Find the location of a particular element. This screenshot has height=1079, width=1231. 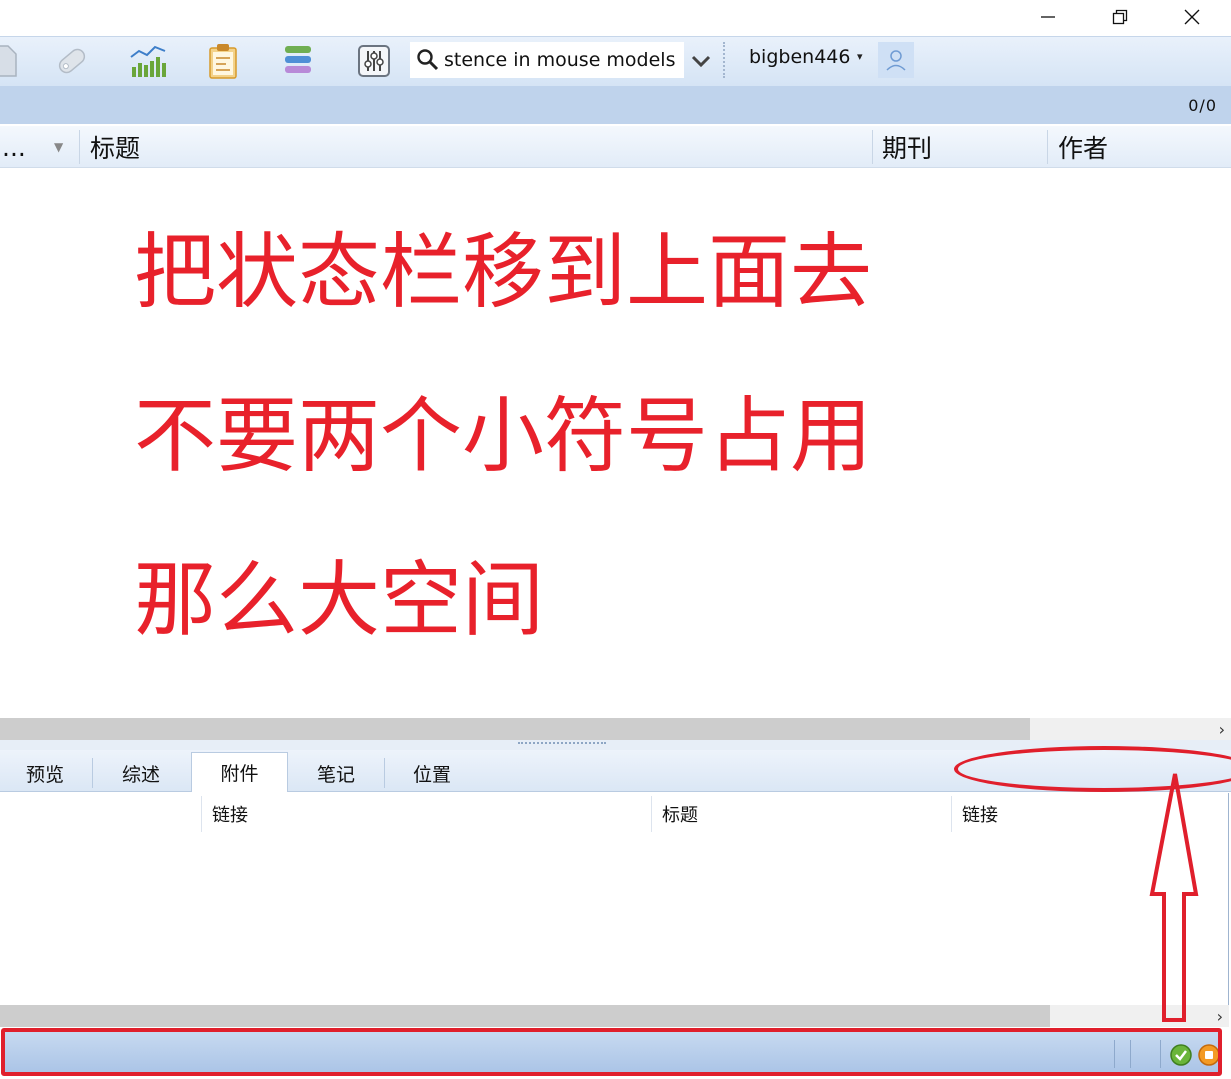

search-icon is located at coordinates (428, 60).